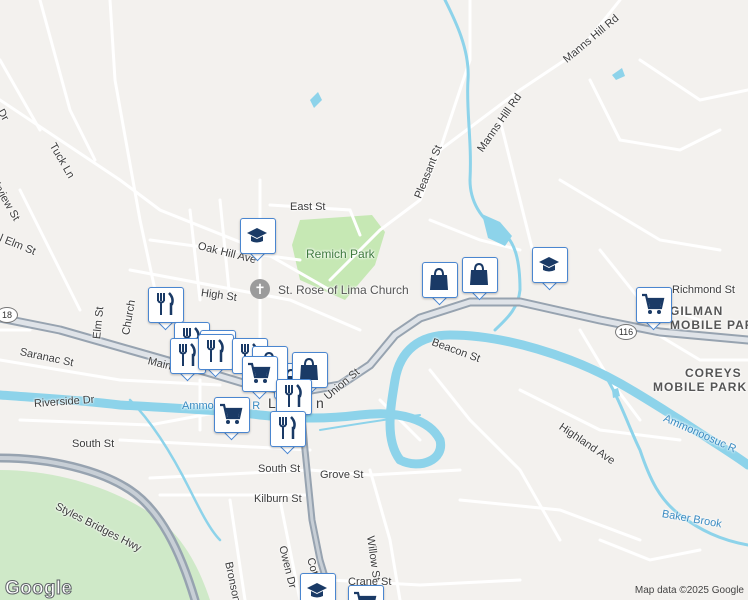 Image resolution: width=748 pixels, height=600 pixels. What do you see at coordinates (38, 589) in the screenshot?
I see `google-logo: Google` at bounding box center [38, 589].